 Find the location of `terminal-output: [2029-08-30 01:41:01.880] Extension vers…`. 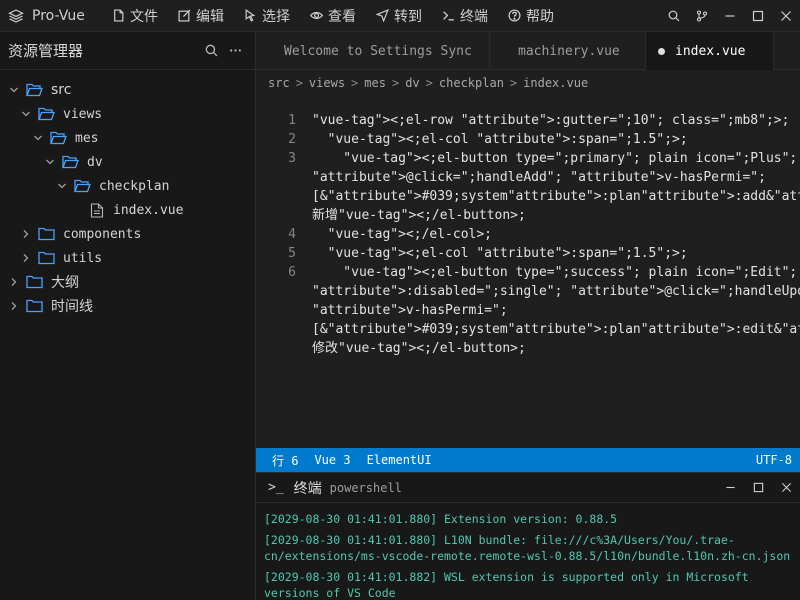

terminal-output: [2029-08-30 01:41:01.880] Extension vers… is located at coordinates (528, 551).